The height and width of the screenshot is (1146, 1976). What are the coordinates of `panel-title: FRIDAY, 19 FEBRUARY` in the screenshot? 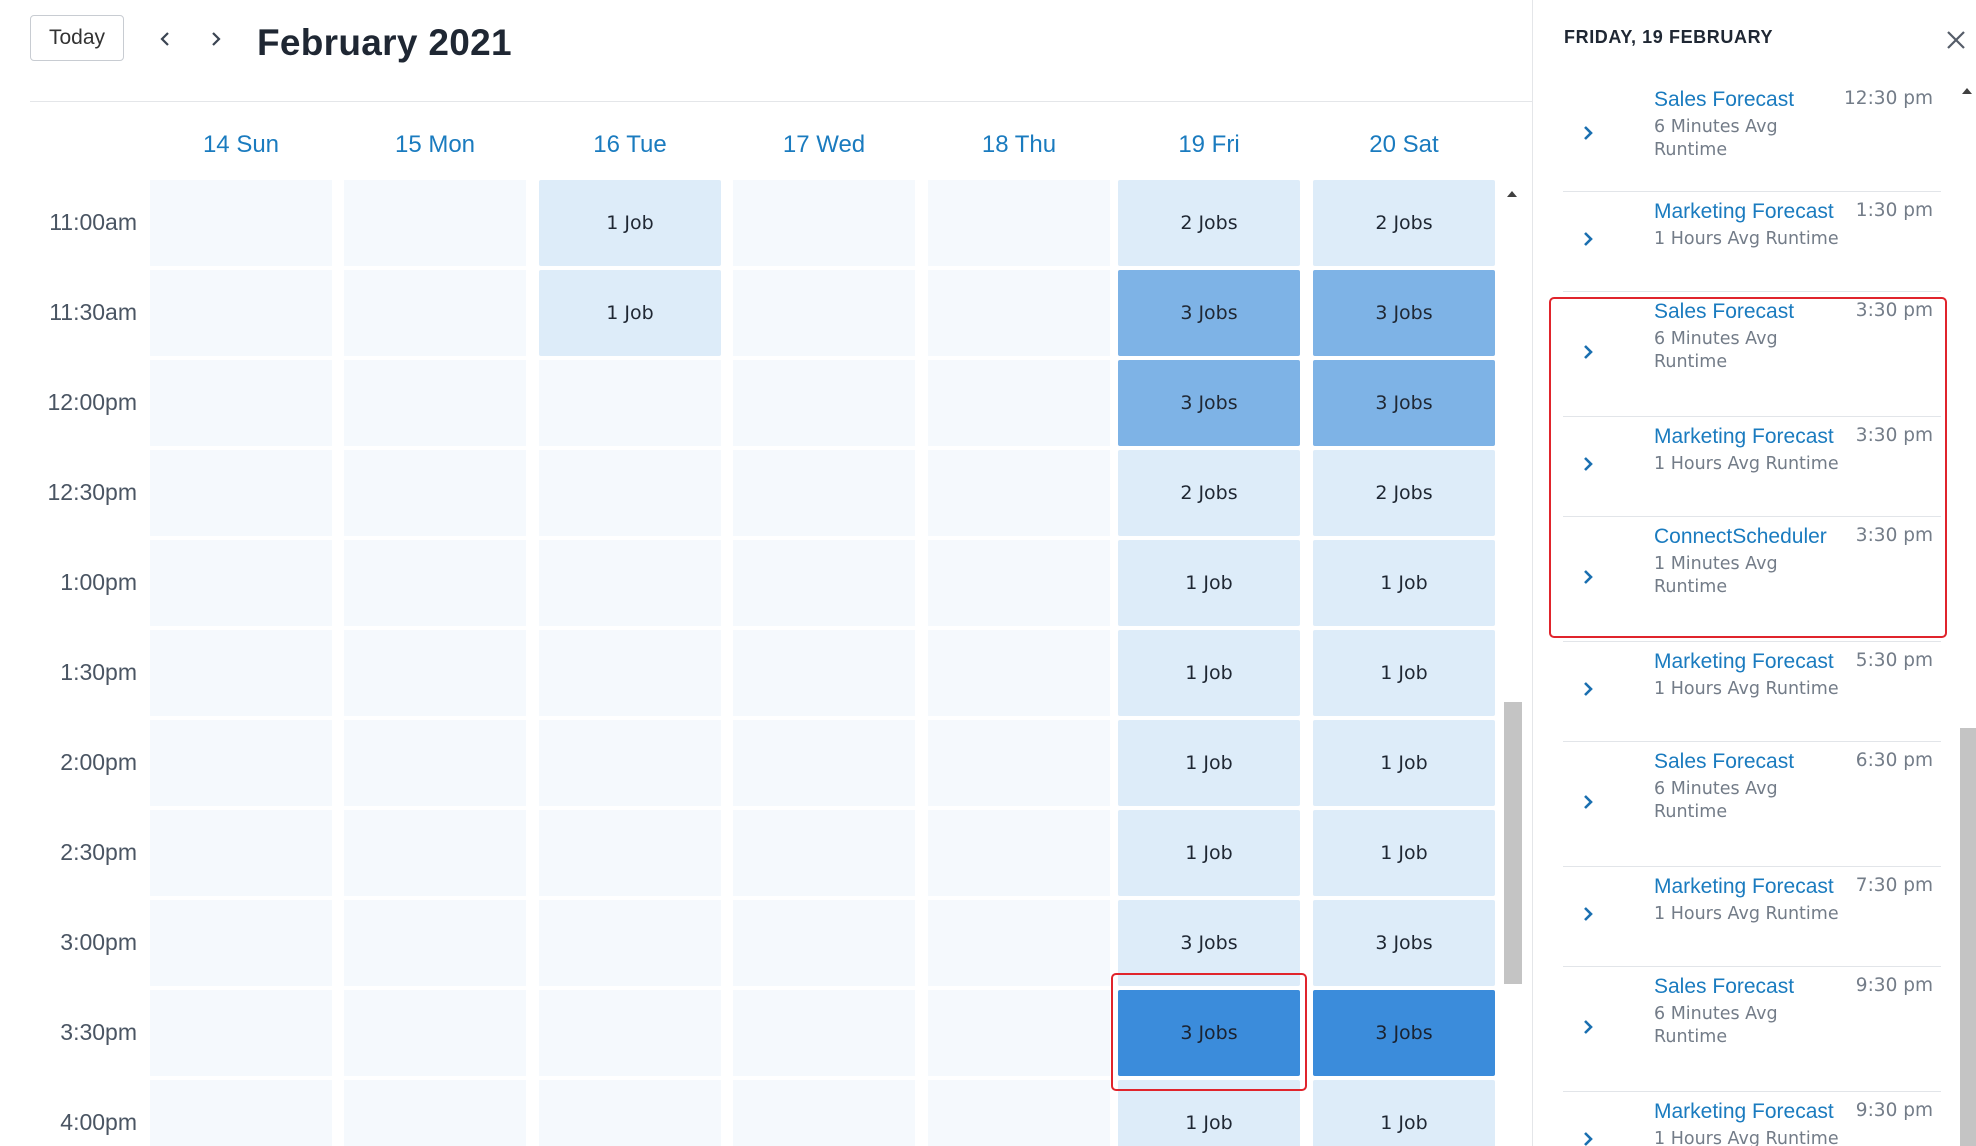 It's located at (1669, 37).